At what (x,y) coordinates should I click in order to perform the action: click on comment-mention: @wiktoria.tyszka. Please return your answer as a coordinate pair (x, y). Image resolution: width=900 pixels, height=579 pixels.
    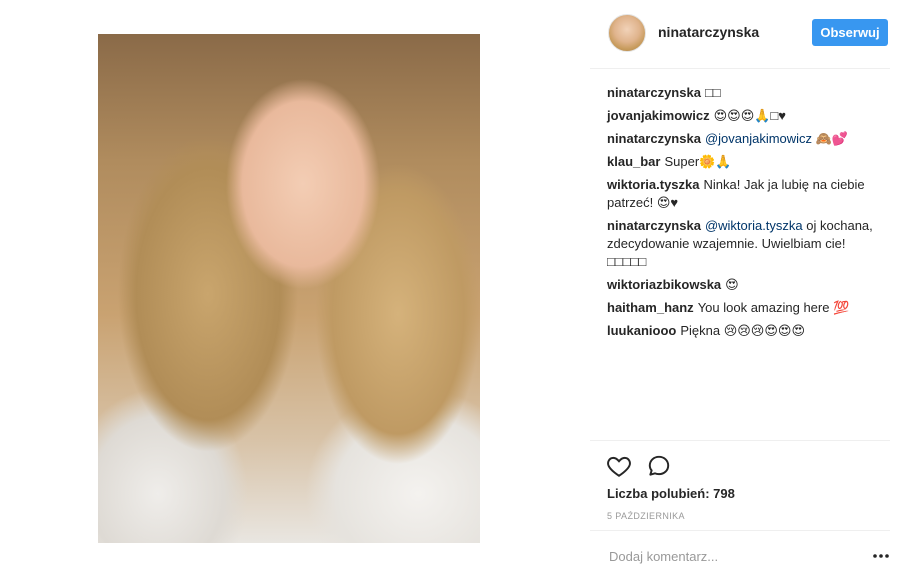
    Looking at the image, I should click on (754, 225).